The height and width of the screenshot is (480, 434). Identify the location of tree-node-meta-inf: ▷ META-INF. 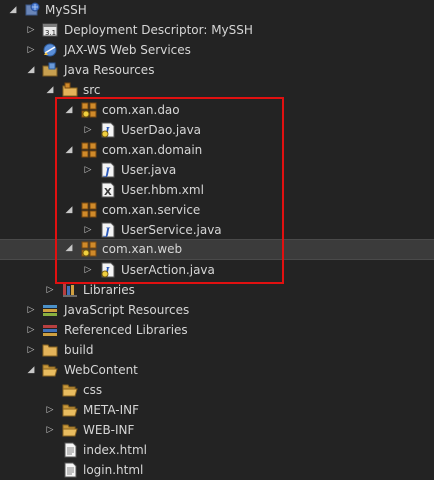
(217, 410).